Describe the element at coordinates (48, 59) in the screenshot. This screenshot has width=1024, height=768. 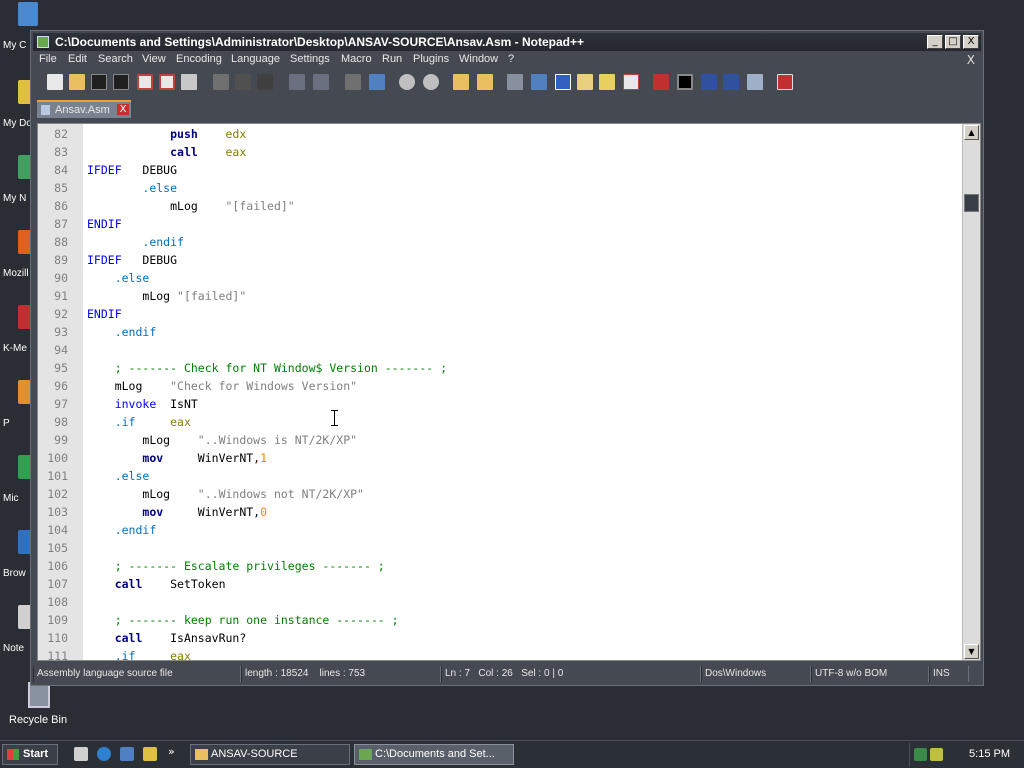
I see `menu-file: File` at that location.